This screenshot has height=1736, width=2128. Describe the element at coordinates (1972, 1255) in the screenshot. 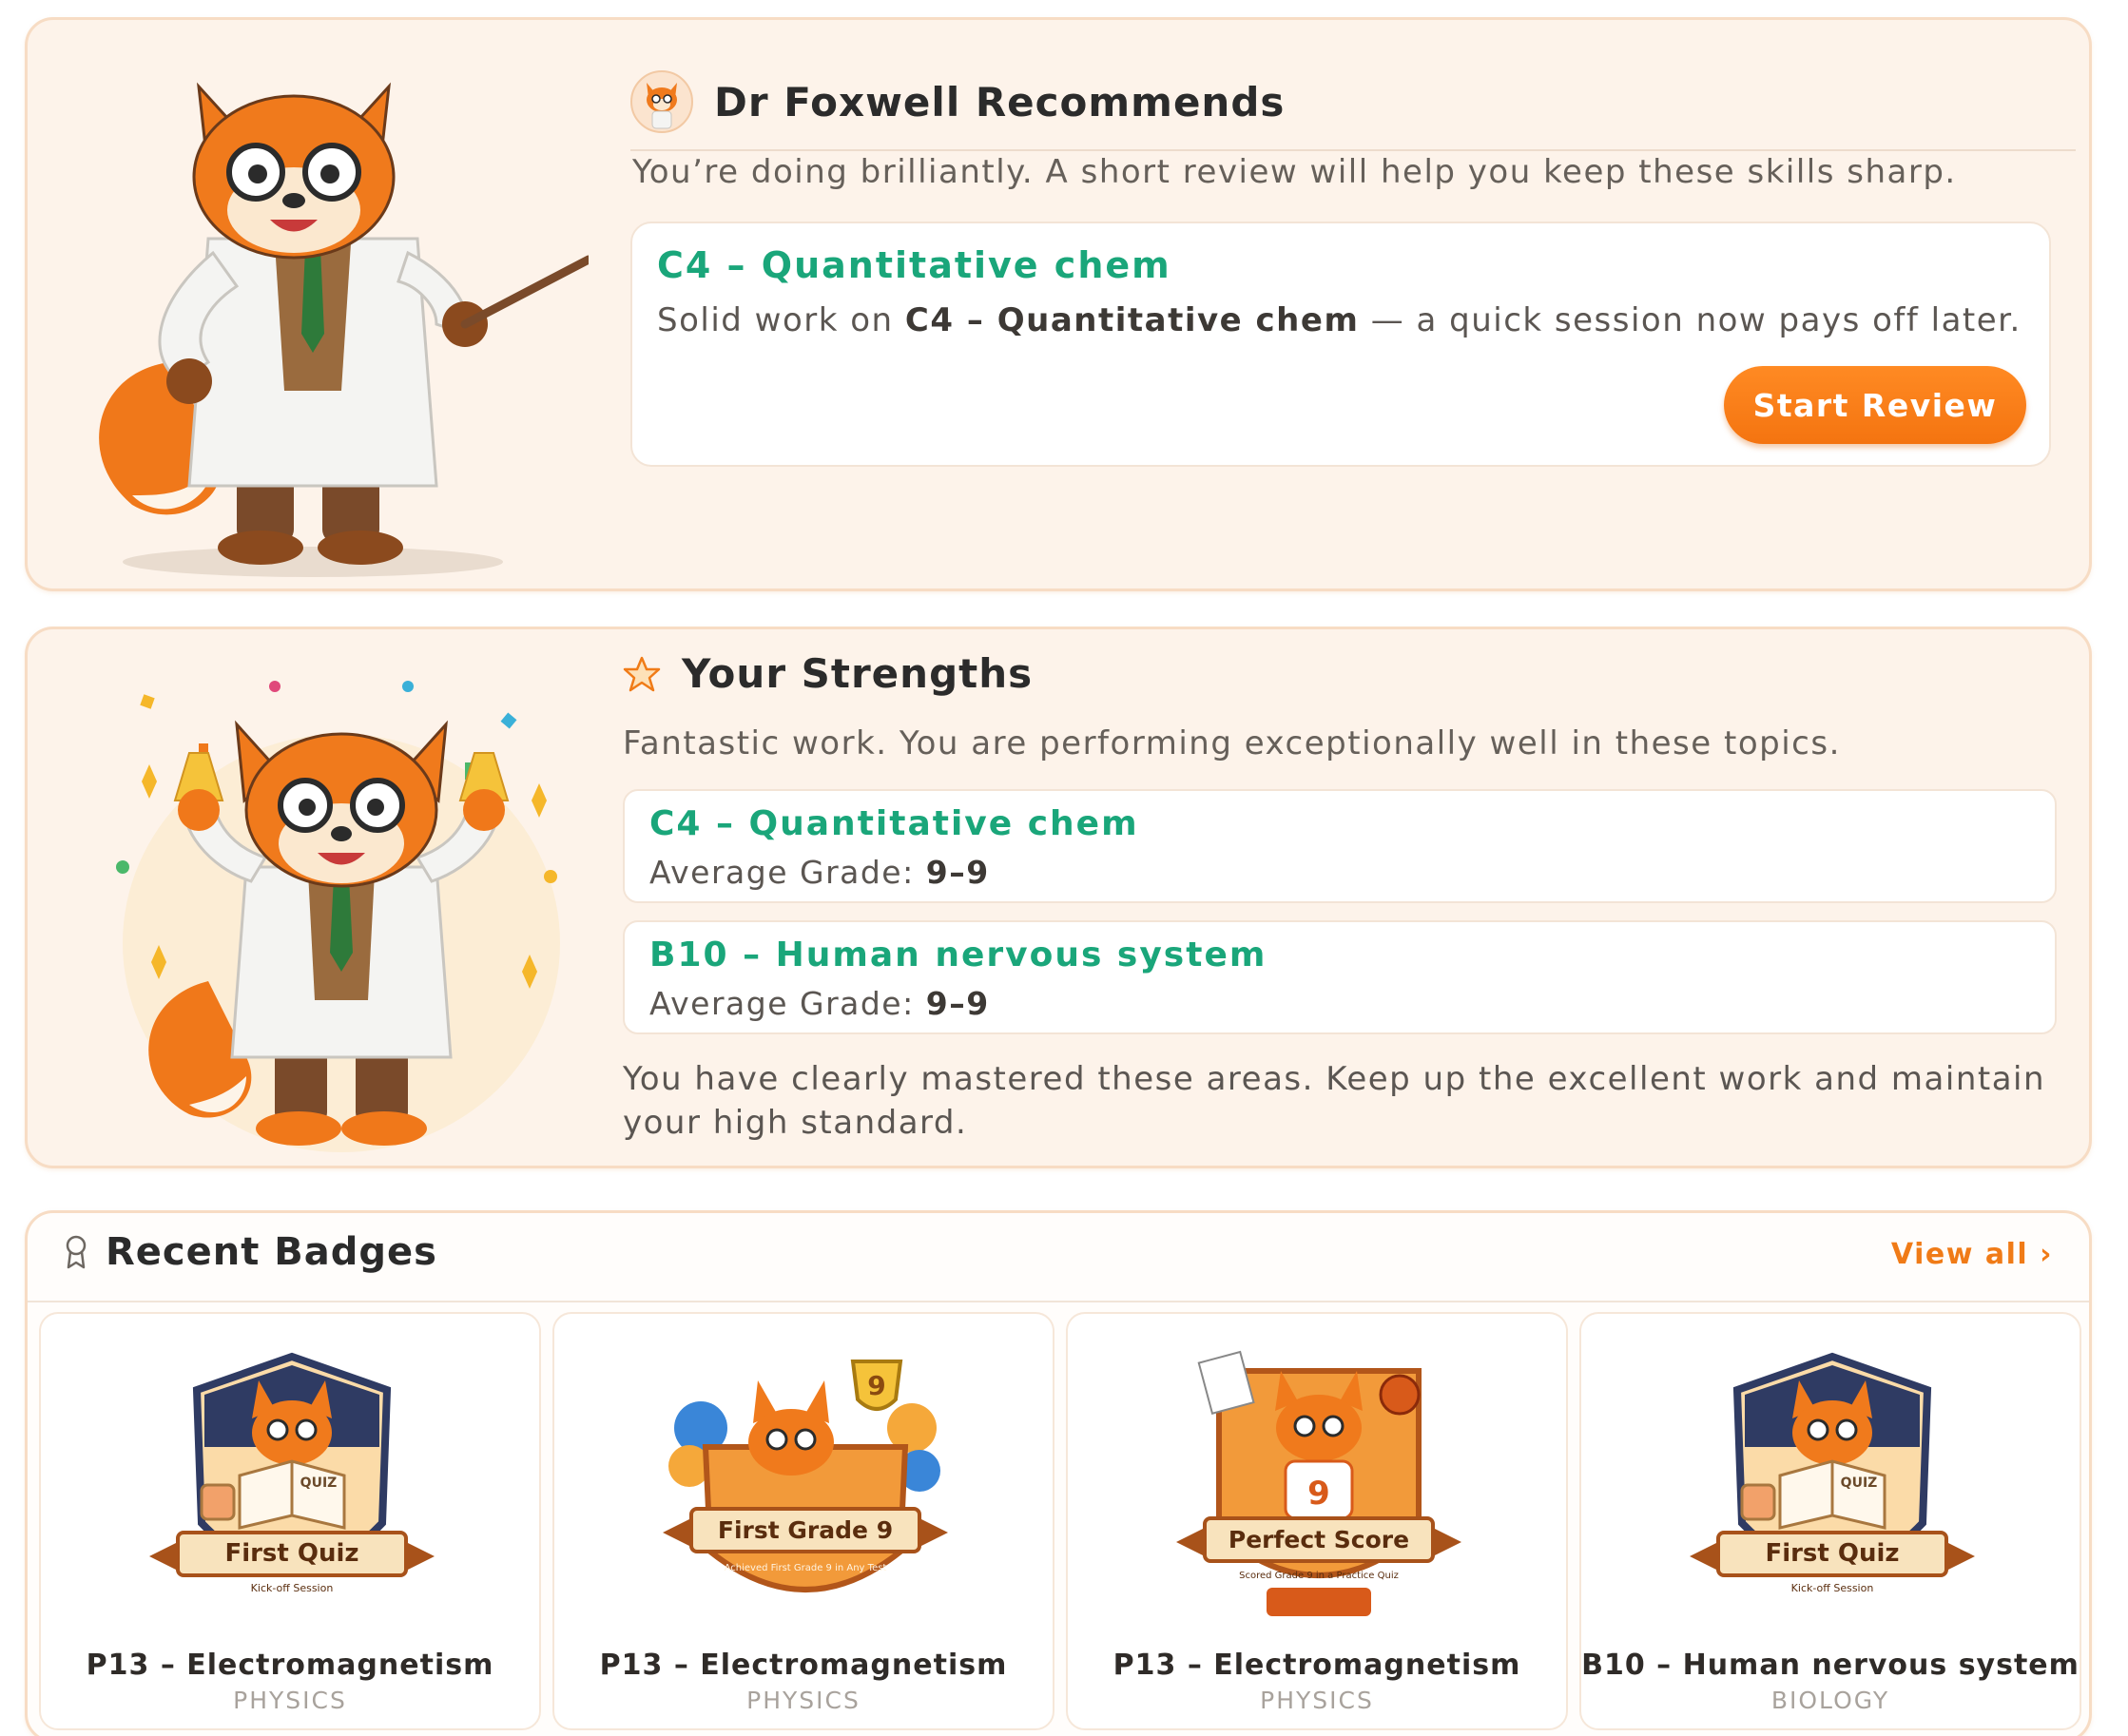

I see `view-all-link: View all ›` at that location.